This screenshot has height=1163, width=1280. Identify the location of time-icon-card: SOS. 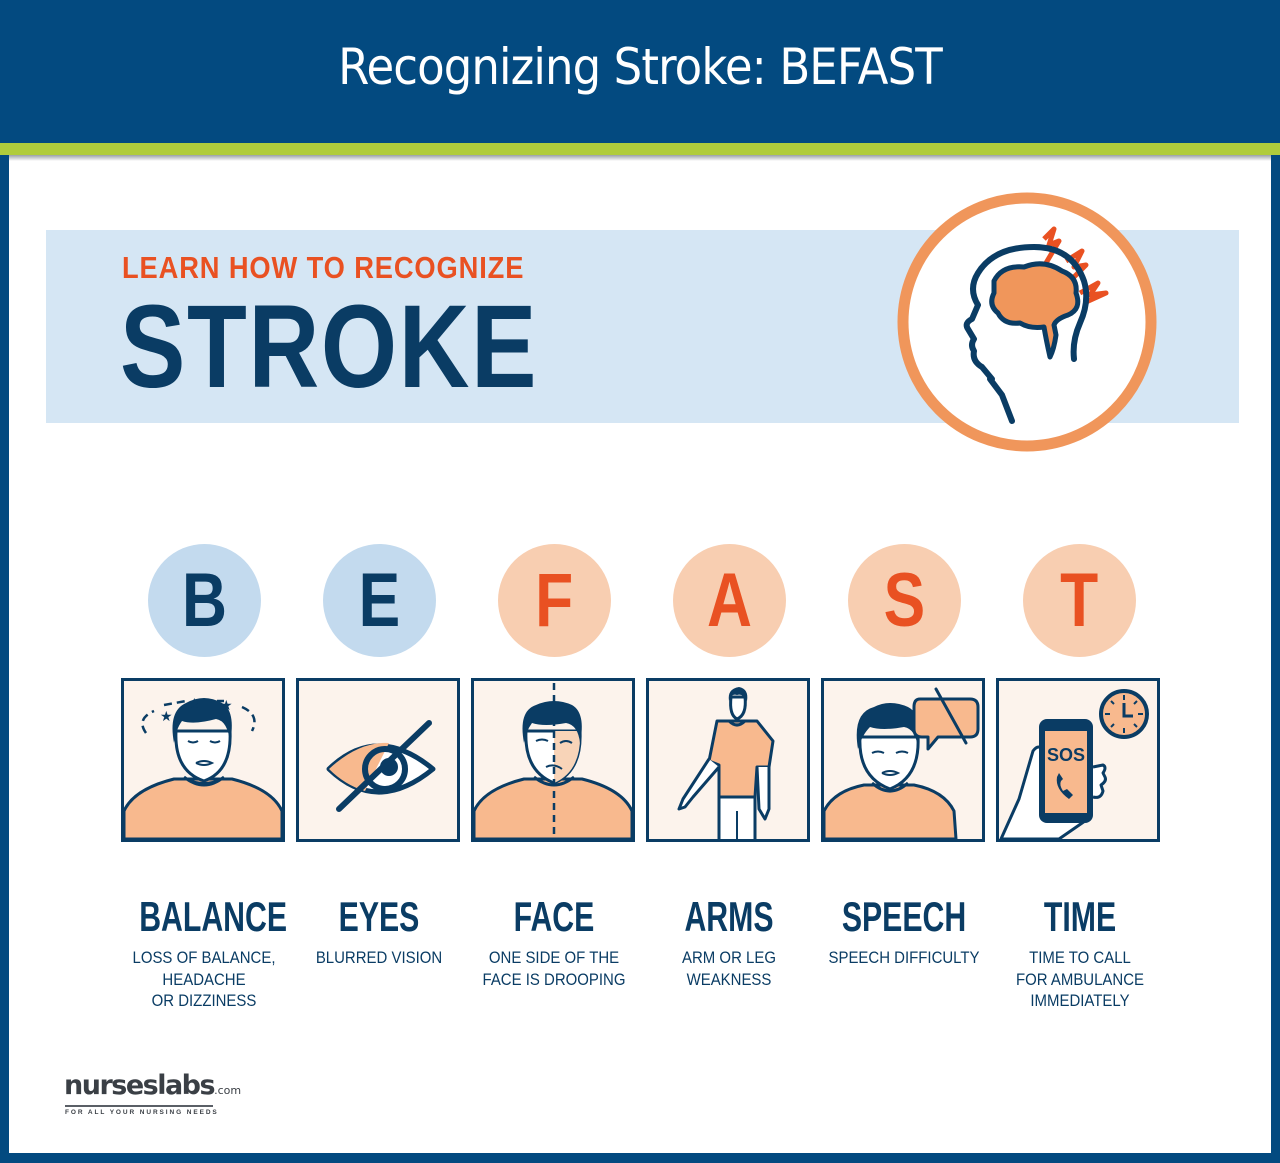
(1078, 760).